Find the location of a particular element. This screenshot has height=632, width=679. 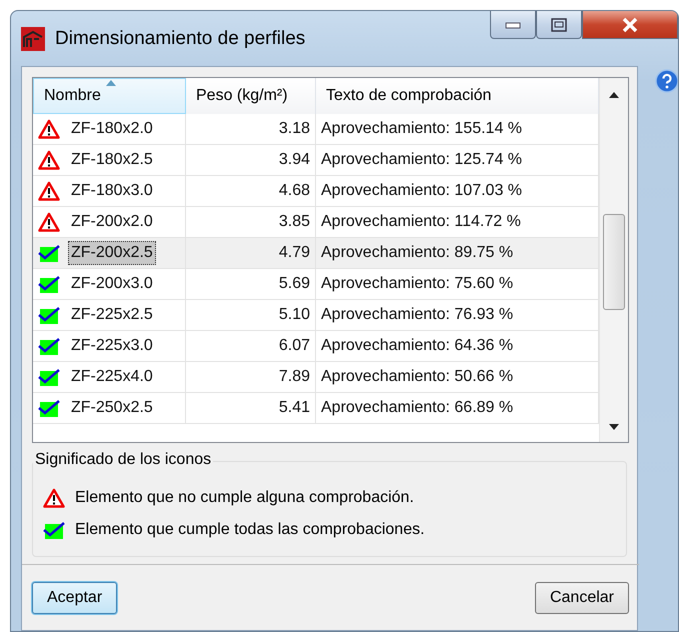

weight-cell: 5.41 is located at coordinates (251, 408).